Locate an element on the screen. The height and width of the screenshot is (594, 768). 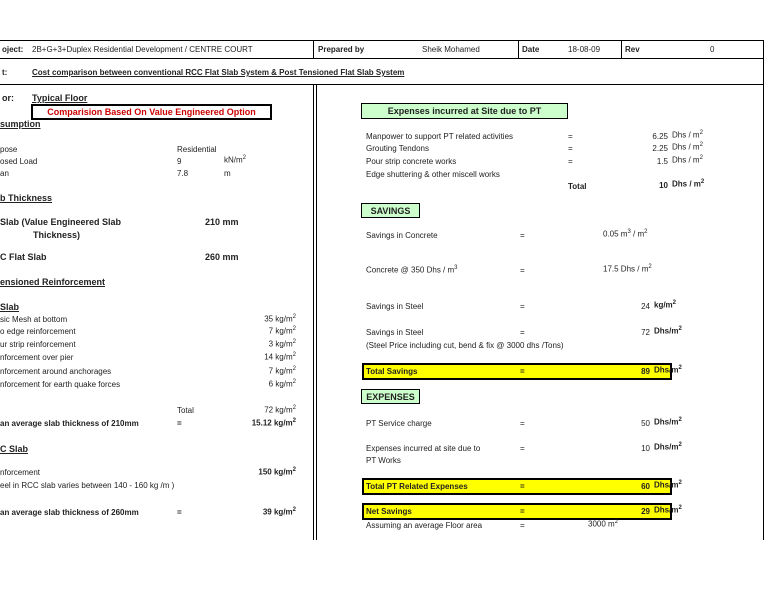
concrete-rate-eq: = is located at coordinates (522, 270).